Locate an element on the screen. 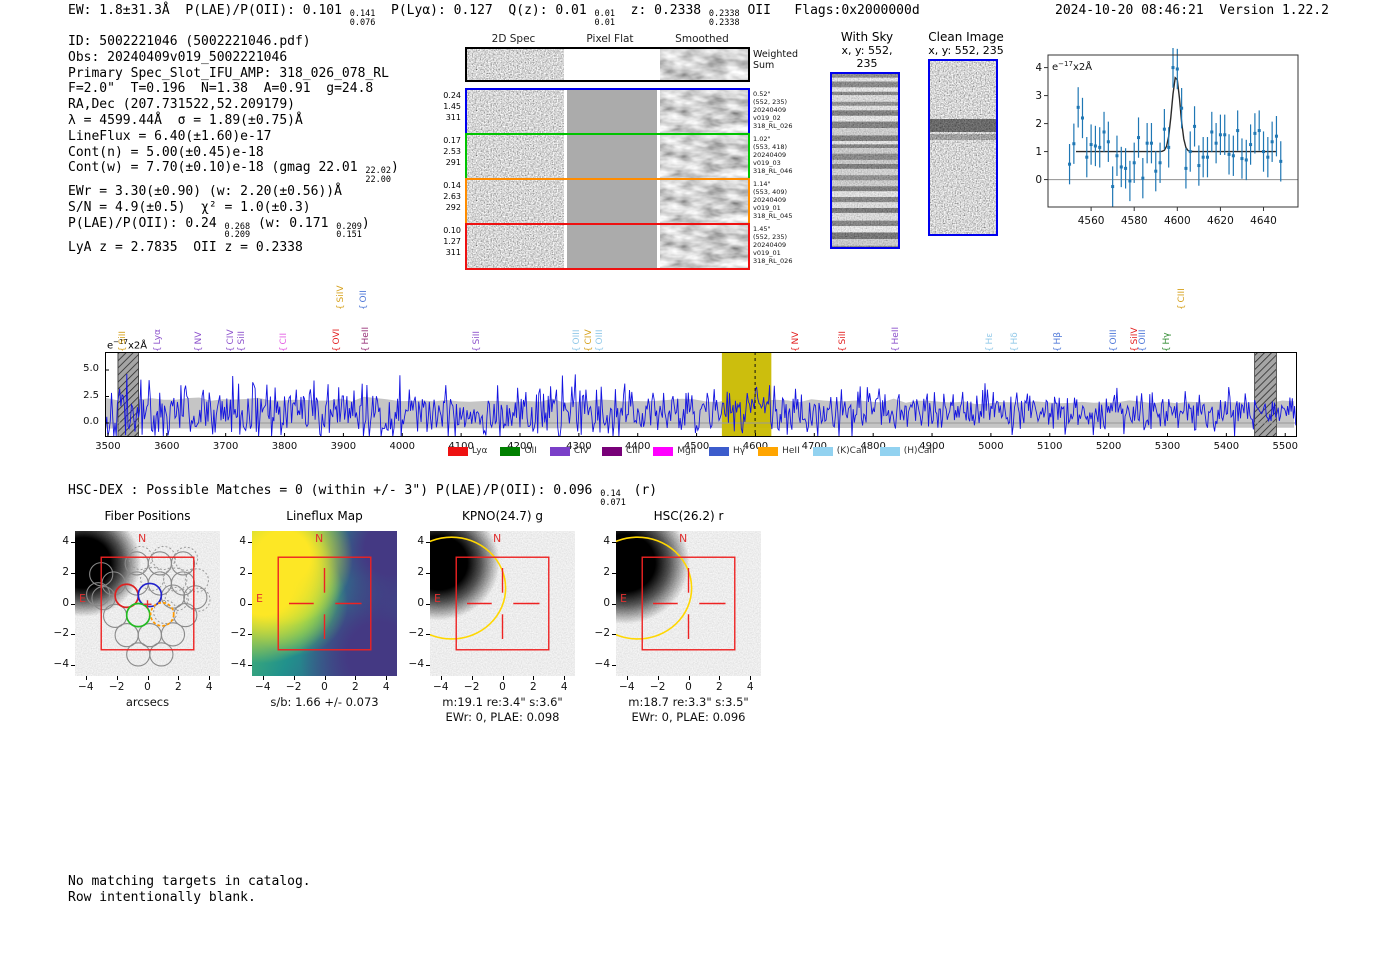  cutout-overlay-hsc is located at coordinates (676, 593).